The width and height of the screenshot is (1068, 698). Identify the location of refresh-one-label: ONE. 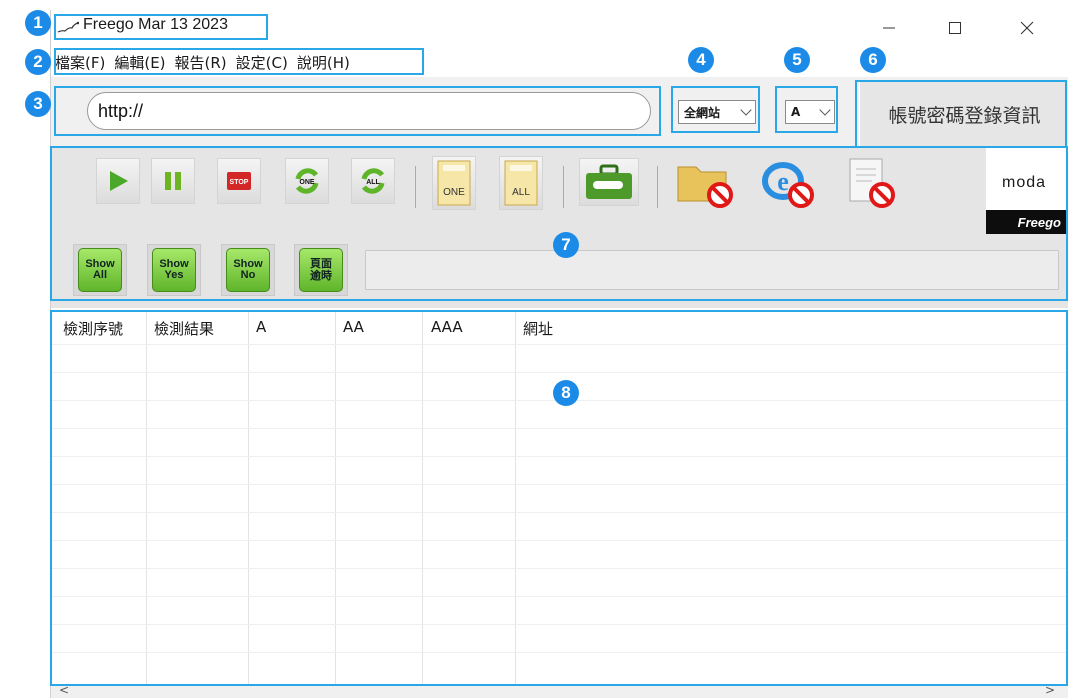
(307, 182).